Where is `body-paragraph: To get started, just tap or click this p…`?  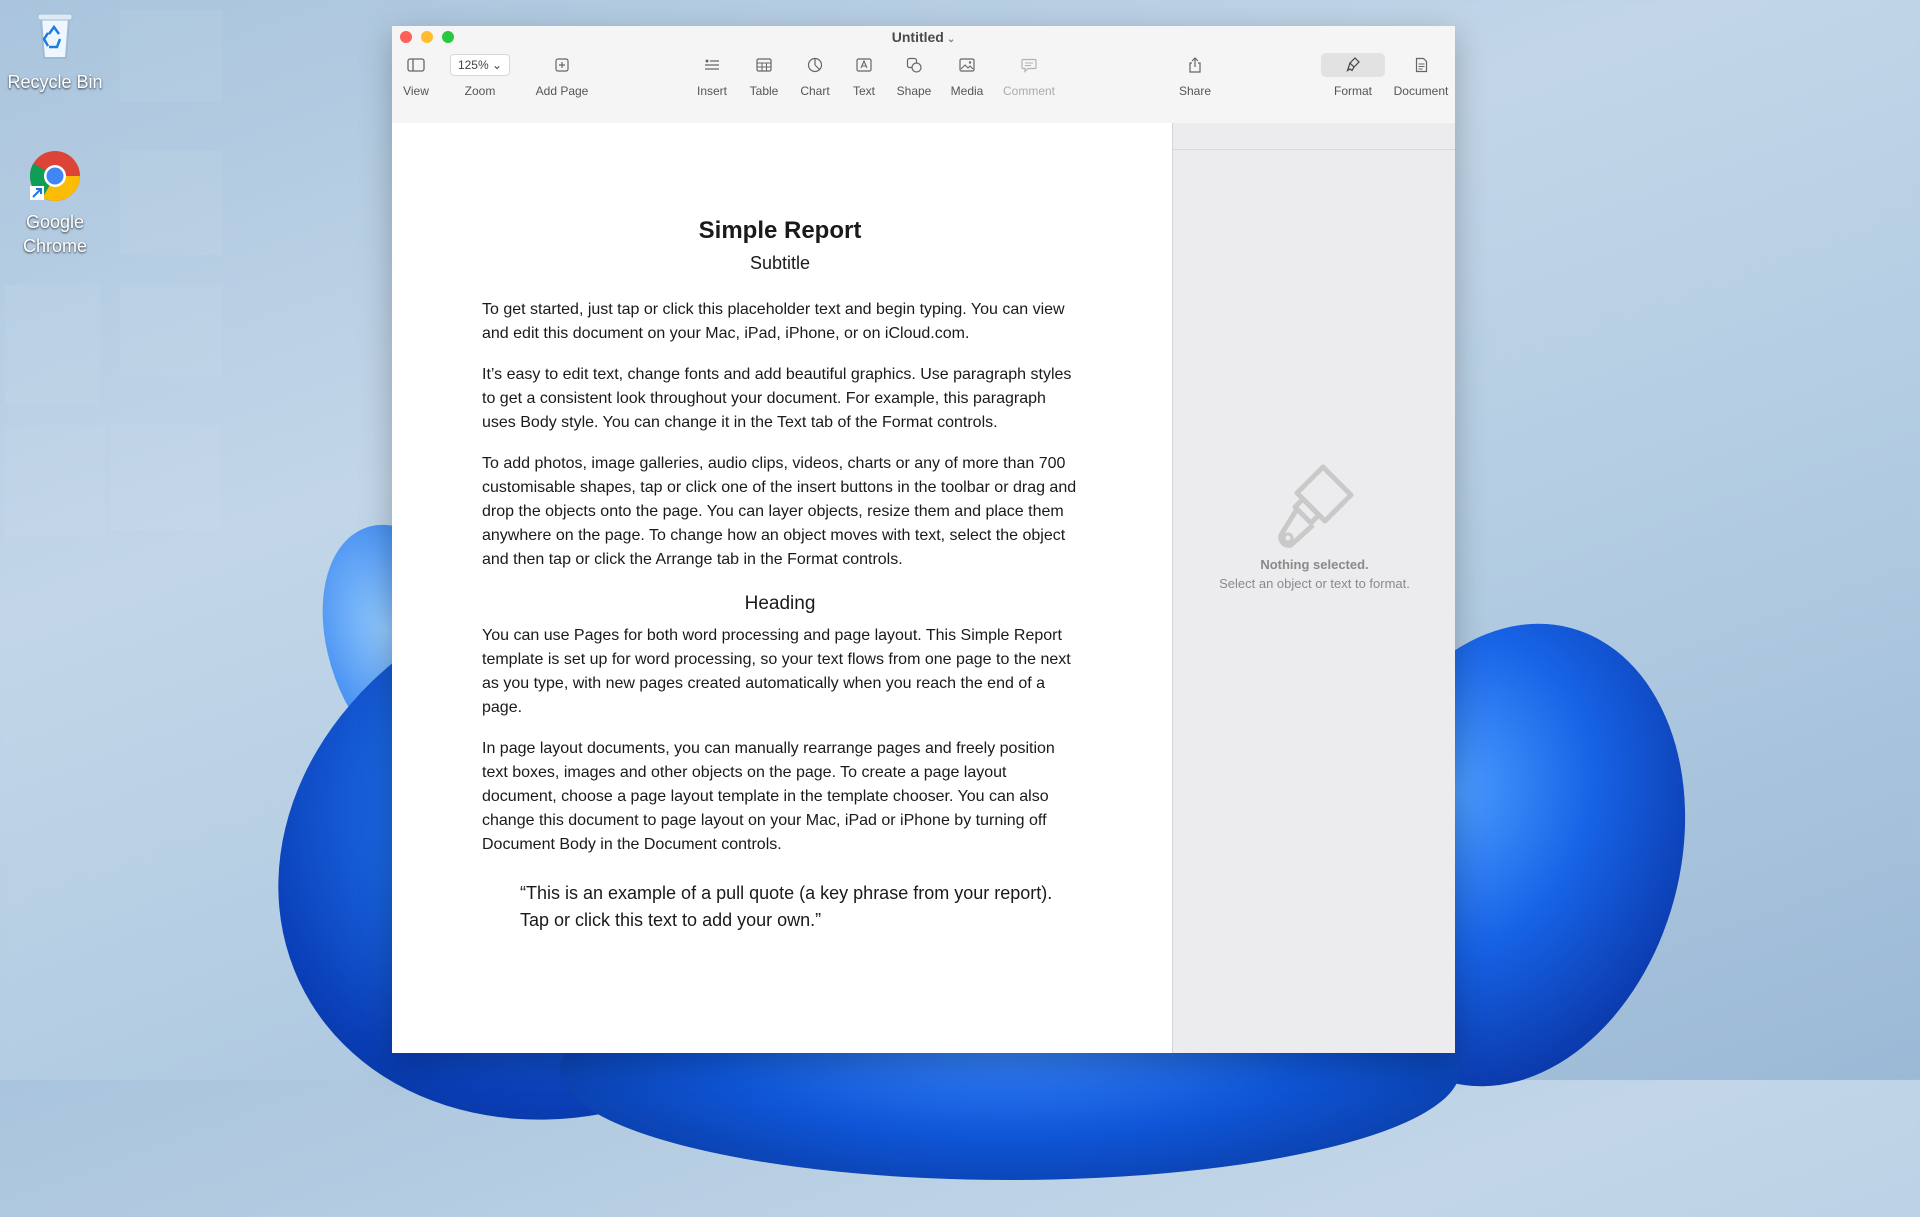 body-paragraph: To get started, just tap or click this p… is located at coordinates (780, 322).